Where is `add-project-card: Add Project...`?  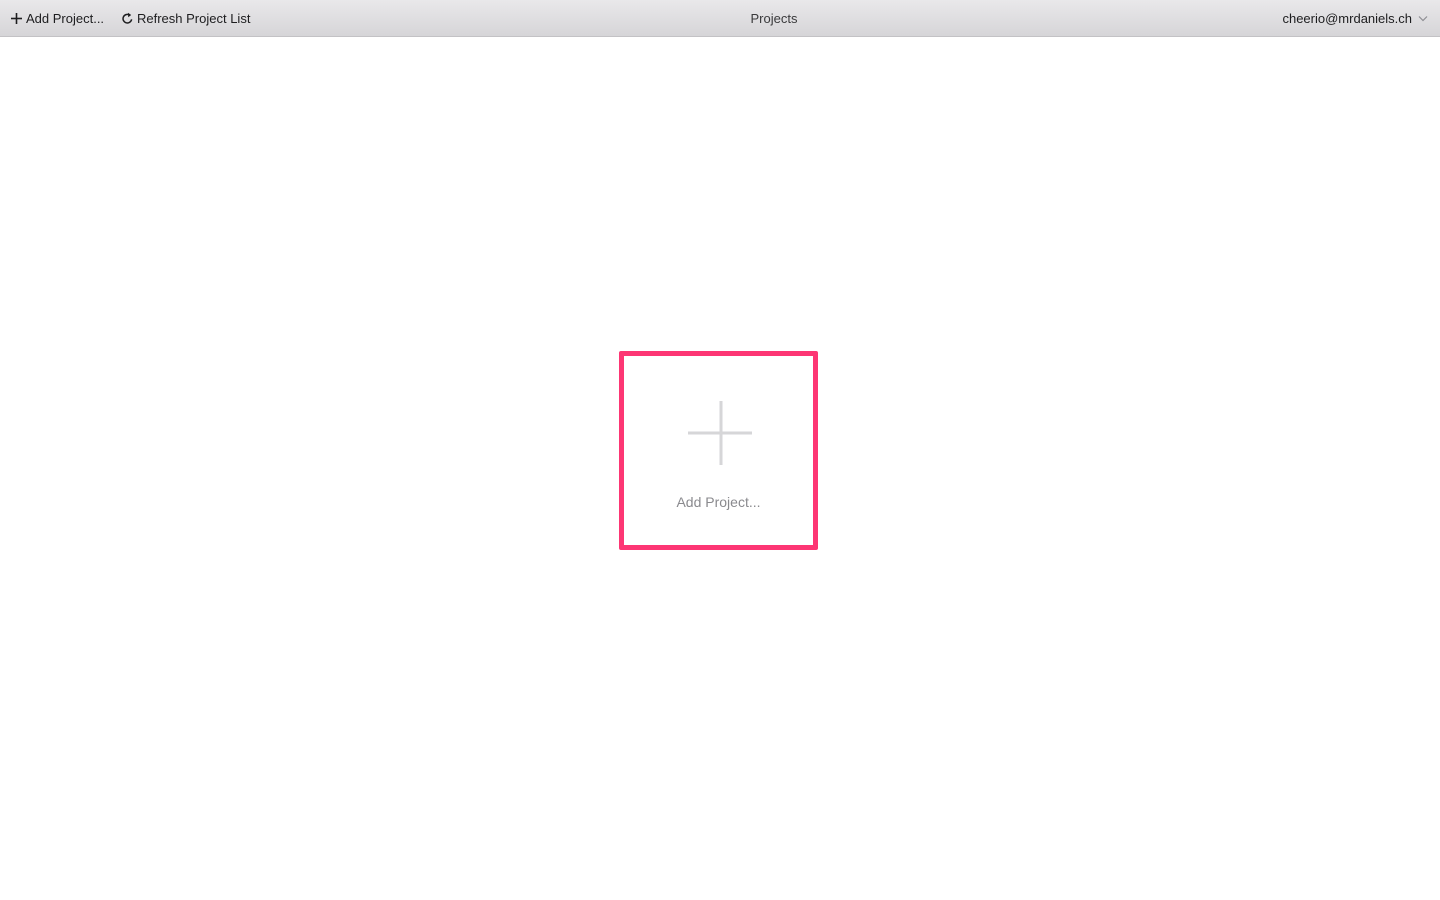
add-project-card: Add Project... is located at coordinates (718, 450).